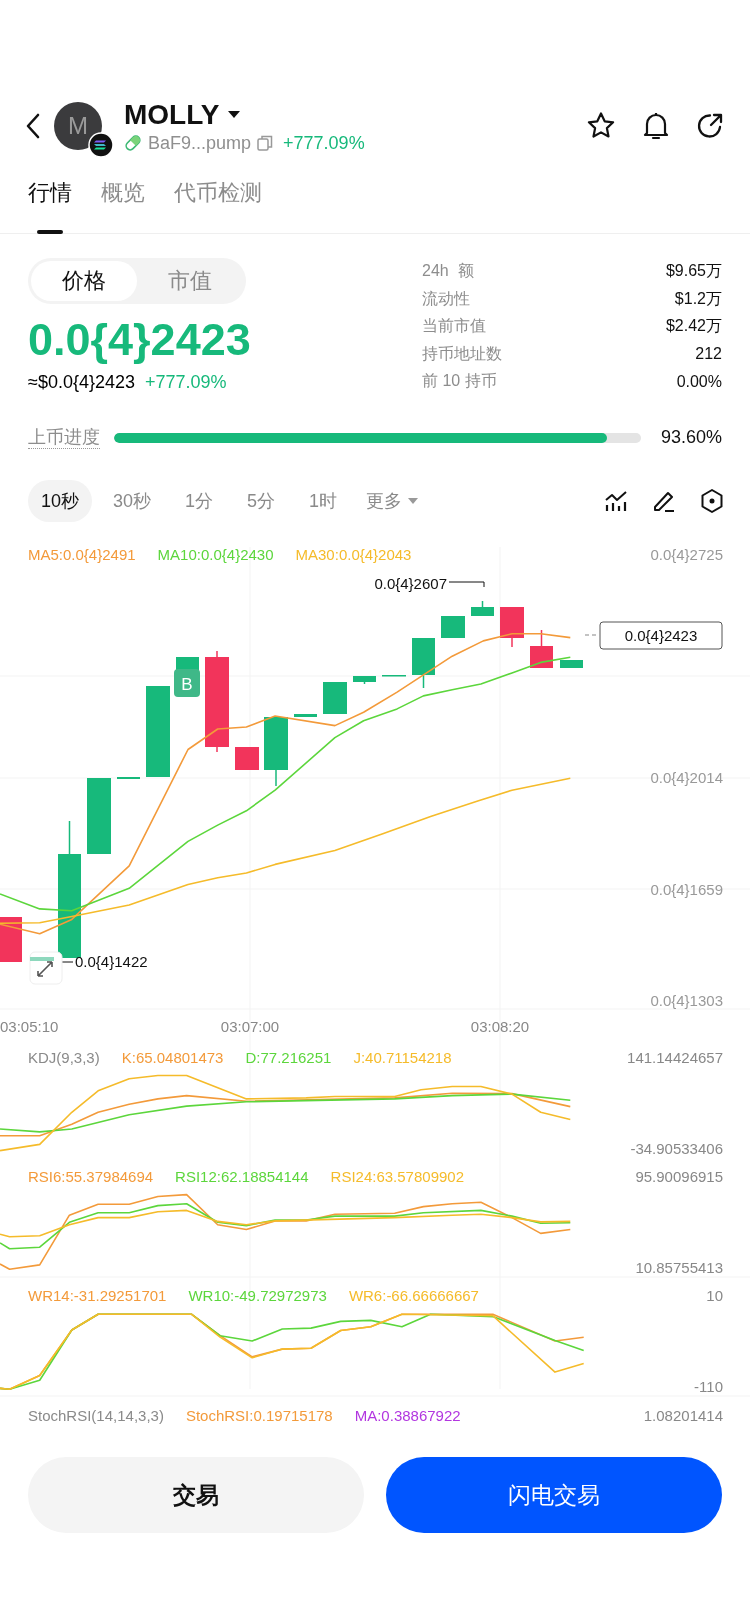 This screenshot has height=1623, width=750. Describe the element at coordinates (676, 1148) in the screenshot. I see `axis-label: -34.90533406` at that location.